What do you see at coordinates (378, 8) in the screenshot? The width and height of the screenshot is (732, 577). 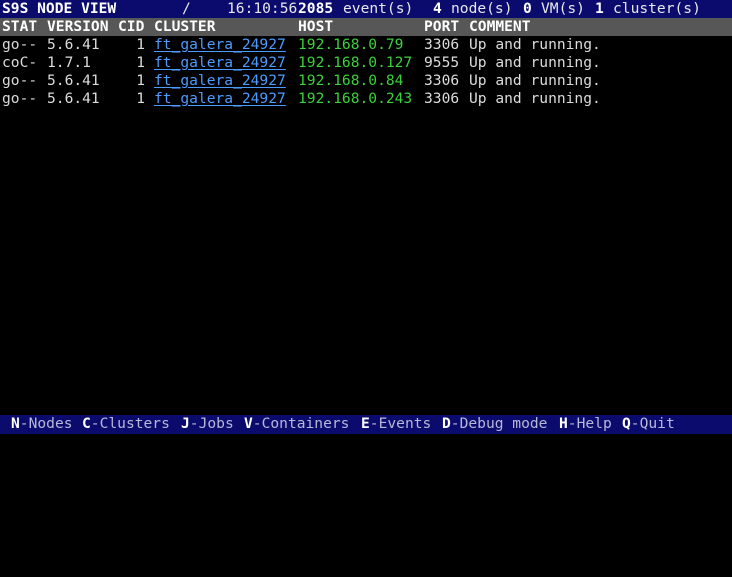 I see `events-label: event(s)` at bounding box center [378, 8].